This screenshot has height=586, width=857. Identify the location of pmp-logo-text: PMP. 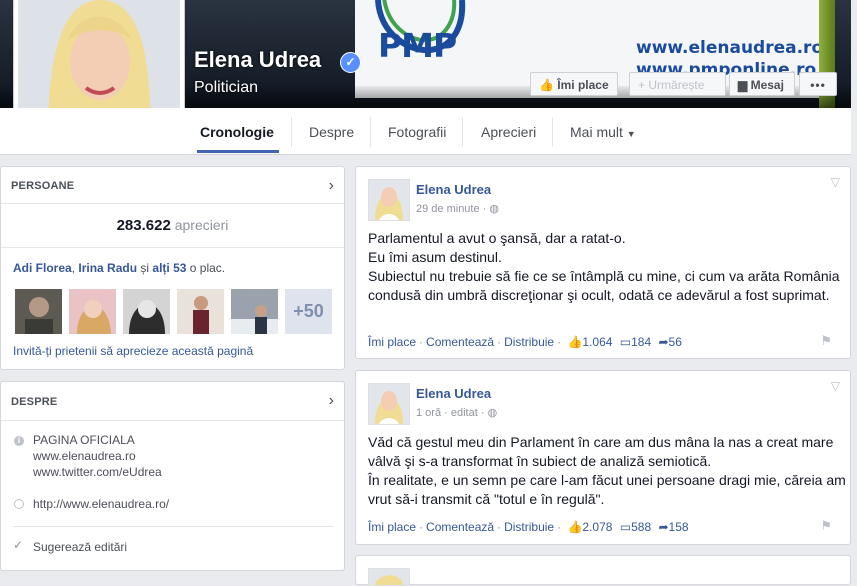
(417, 45).